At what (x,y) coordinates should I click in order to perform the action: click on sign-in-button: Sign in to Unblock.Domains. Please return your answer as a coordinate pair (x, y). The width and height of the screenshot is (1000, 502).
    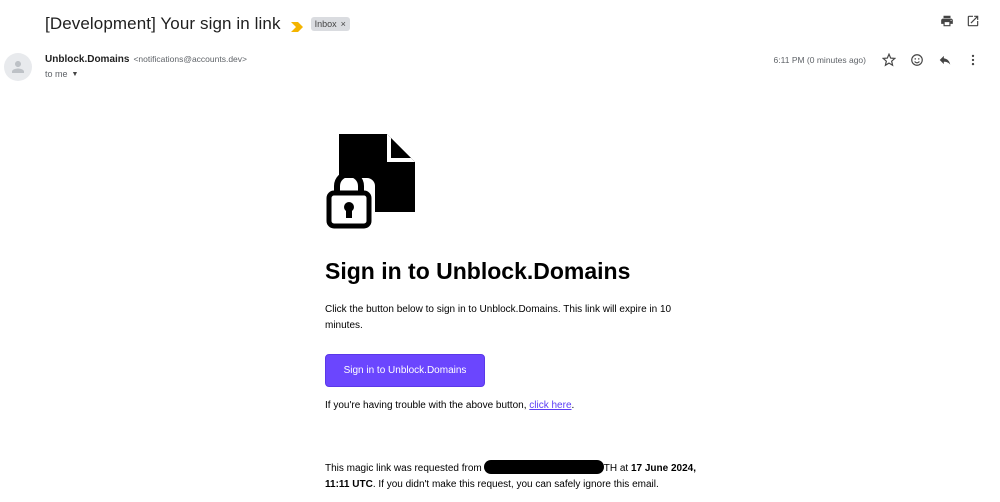
    Looking at the image, I should click on (405, 370).